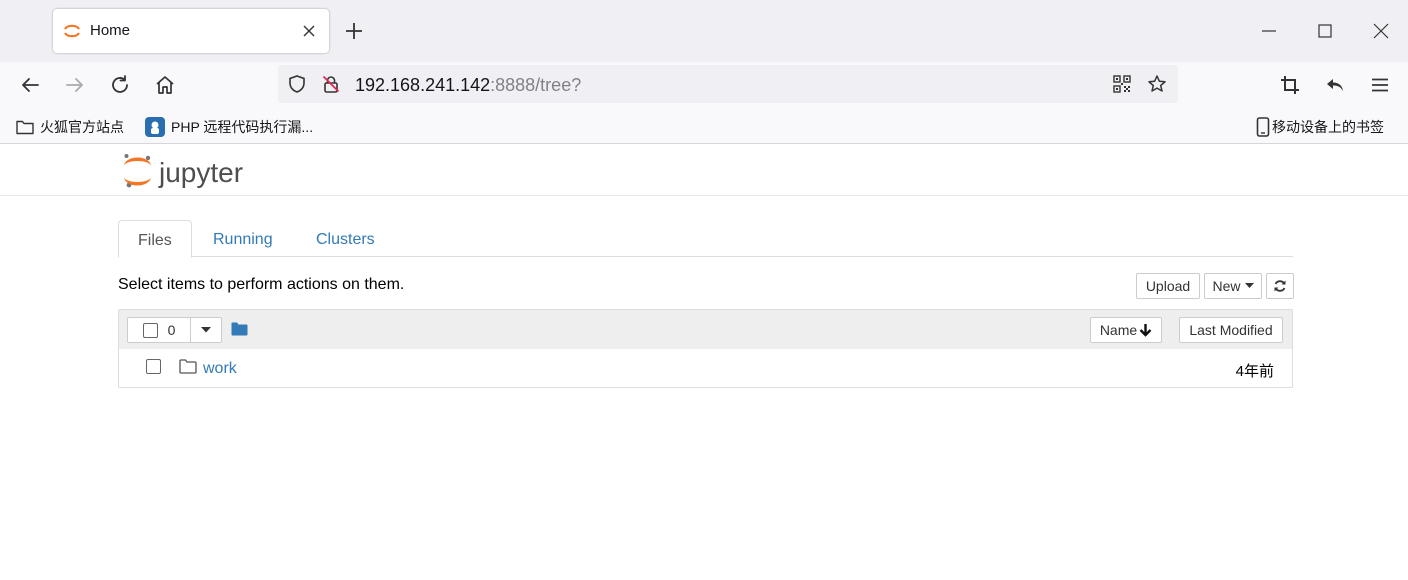  I want to click on address-bar: 192.168.241.142:8888/tree?, so click(728, 84).